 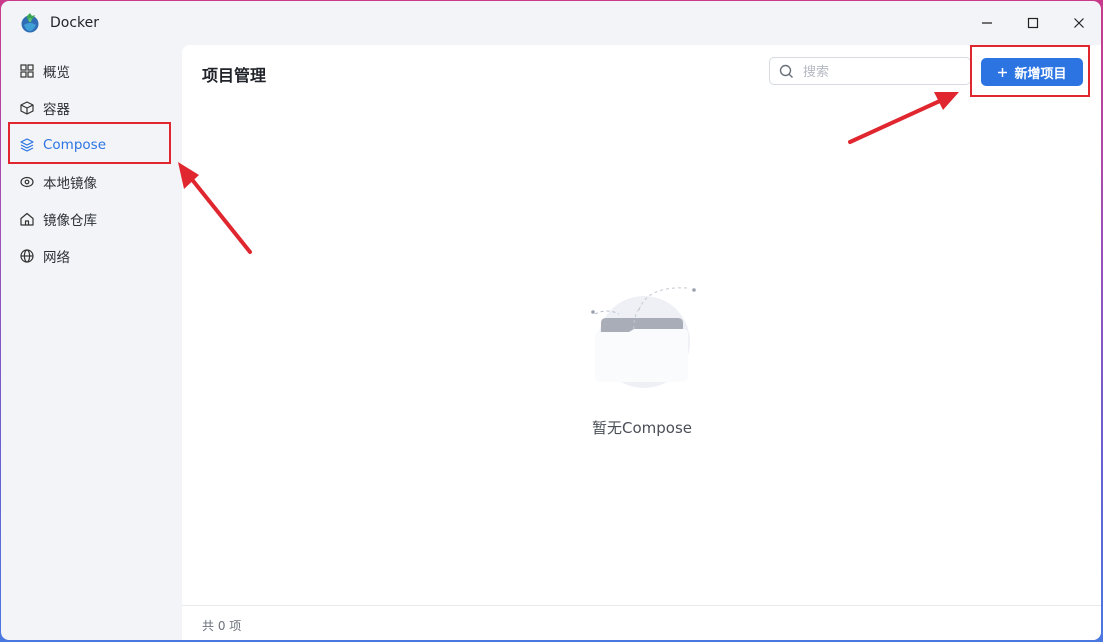 I want to click on minimize-icon, so click(x=987, y=23).